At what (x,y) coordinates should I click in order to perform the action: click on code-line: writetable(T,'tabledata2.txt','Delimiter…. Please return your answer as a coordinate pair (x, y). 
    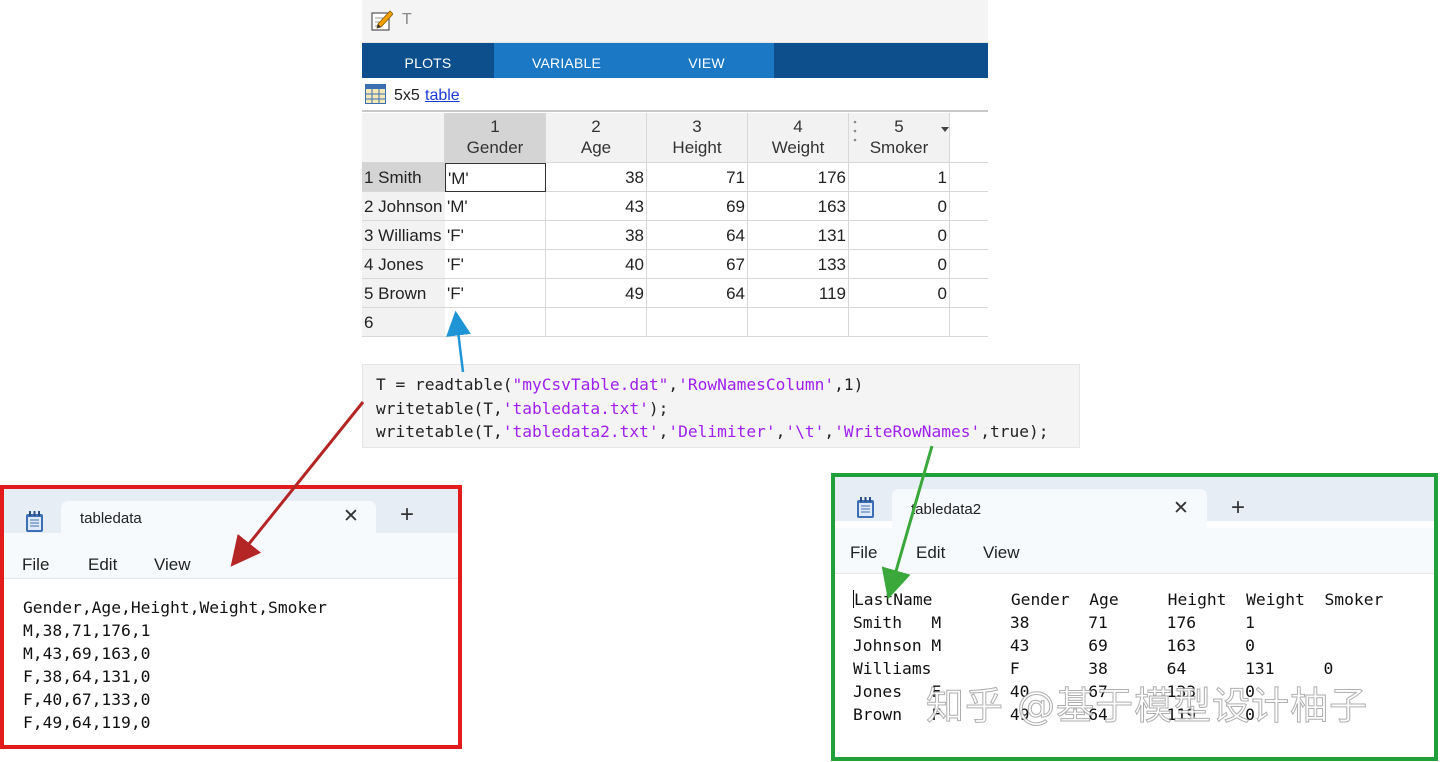
    Looking at the image, I should click on (727, 432).